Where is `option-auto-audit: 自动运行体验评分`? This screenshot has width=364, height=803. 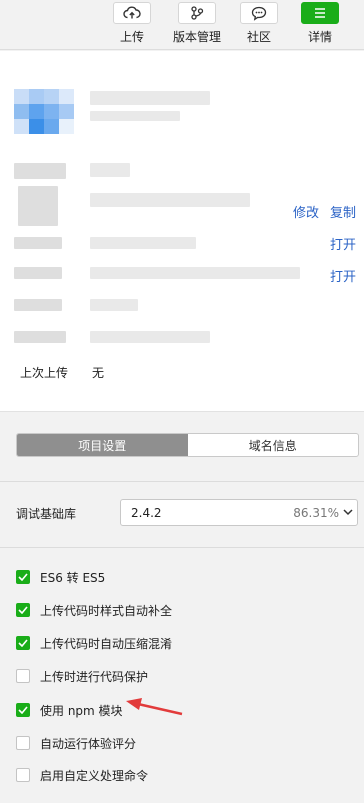 option-auto-audit: 自动运行体验评分 is located at coordinates (76, 743).